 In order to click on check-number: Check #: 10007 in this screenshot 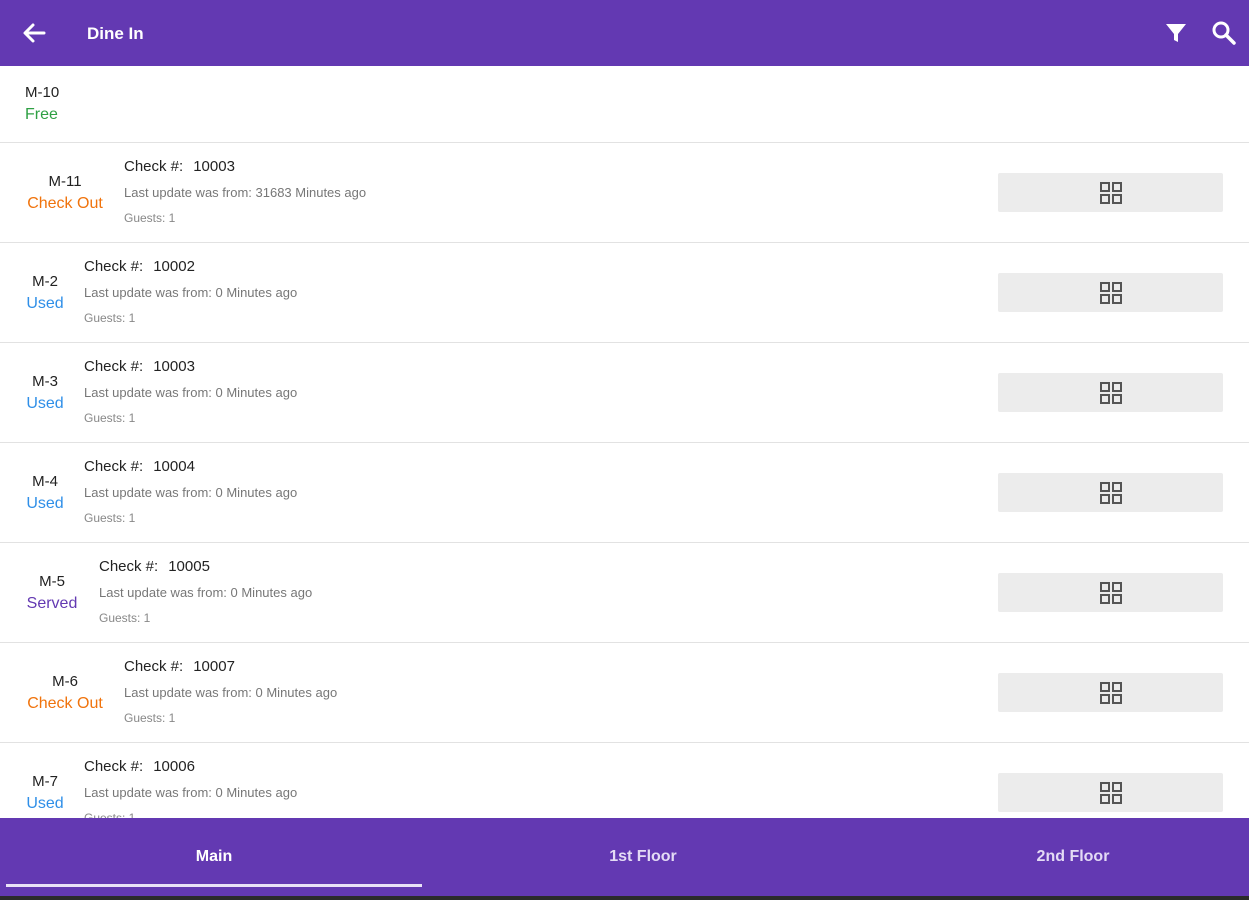, I will do `click(230, 667)`.